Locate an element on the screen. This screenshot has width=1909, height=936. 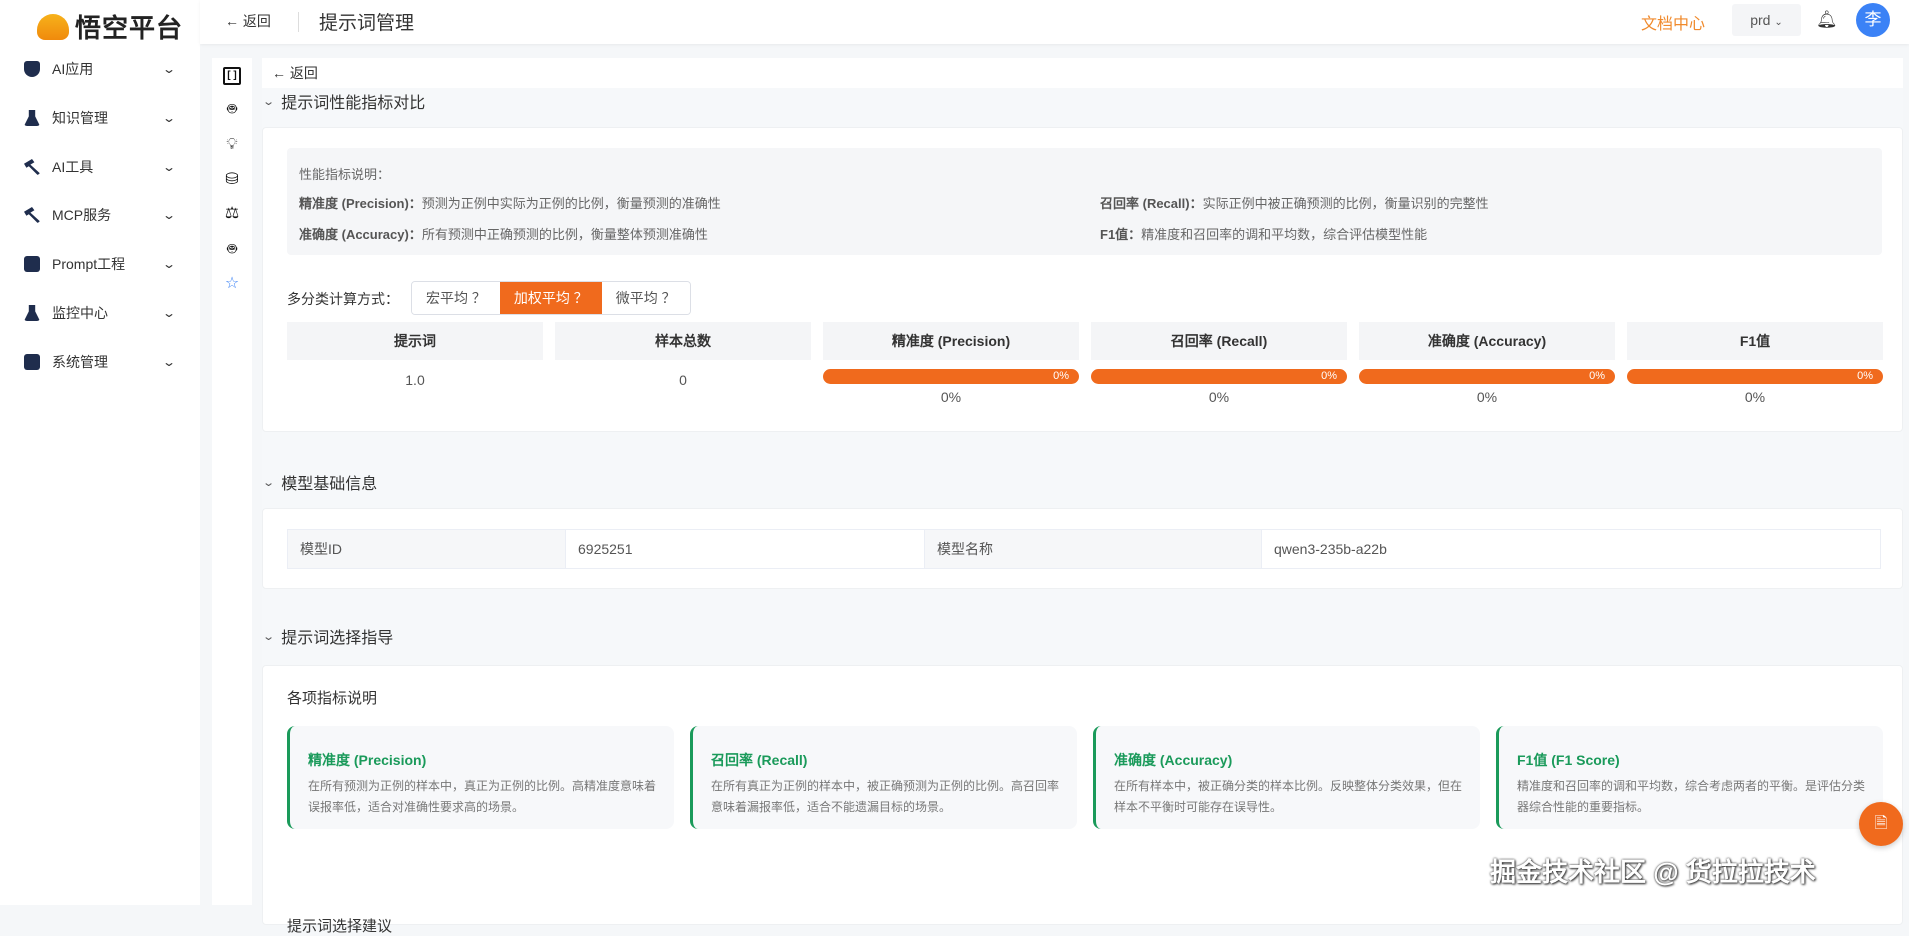
info-recall: 召回率 (Recall)：实际正例中被正确预测的比例，衡量识别的完整性 is located at coordinates (1294, 202).